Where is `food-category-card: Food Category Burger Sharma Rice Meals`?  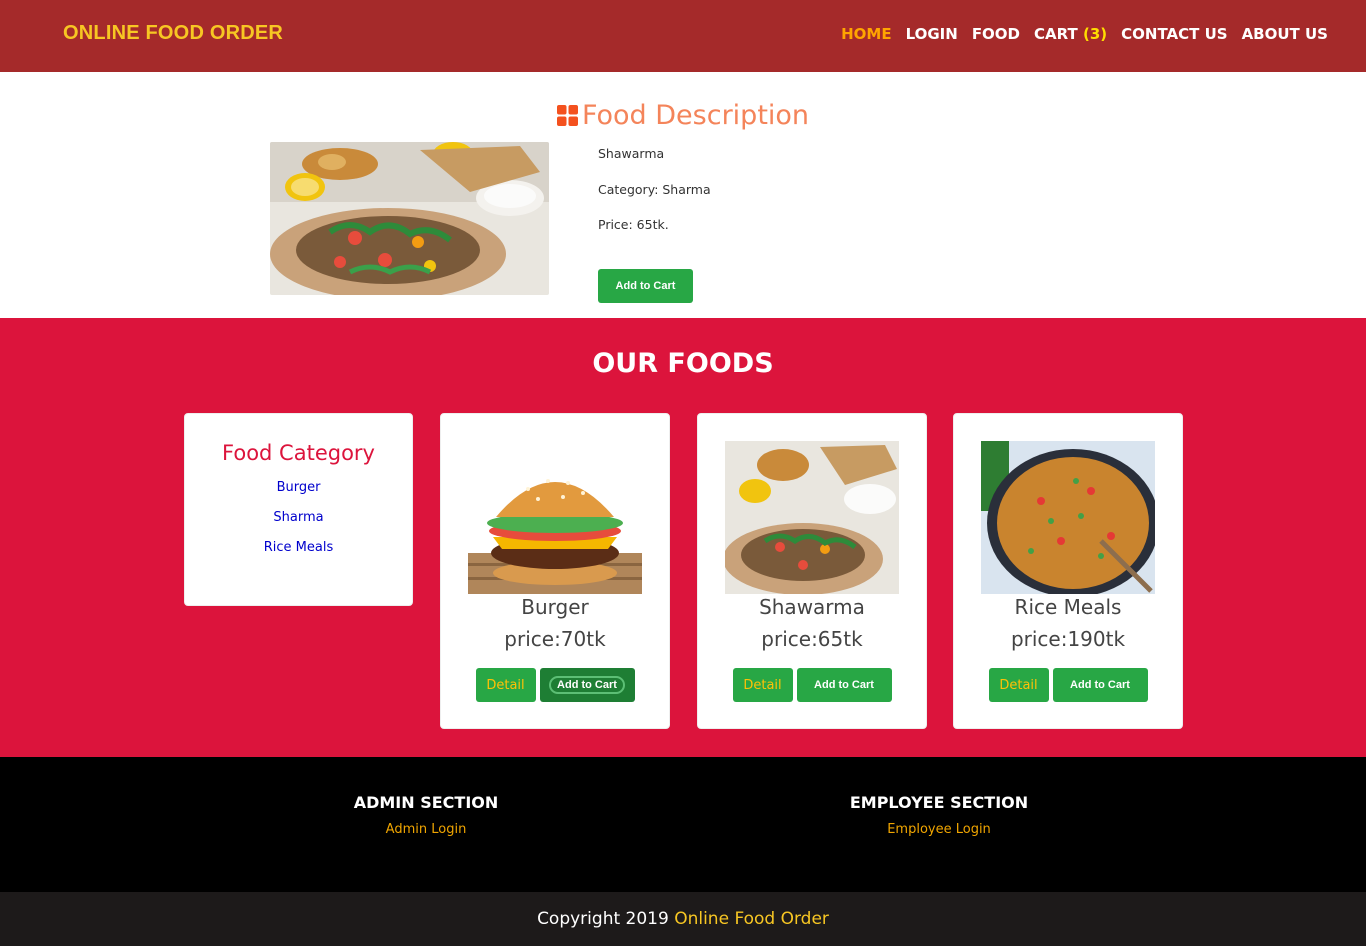
food-category-card: Food Category Burger Sharma Rice Meals is located at coordinates (298, 509).